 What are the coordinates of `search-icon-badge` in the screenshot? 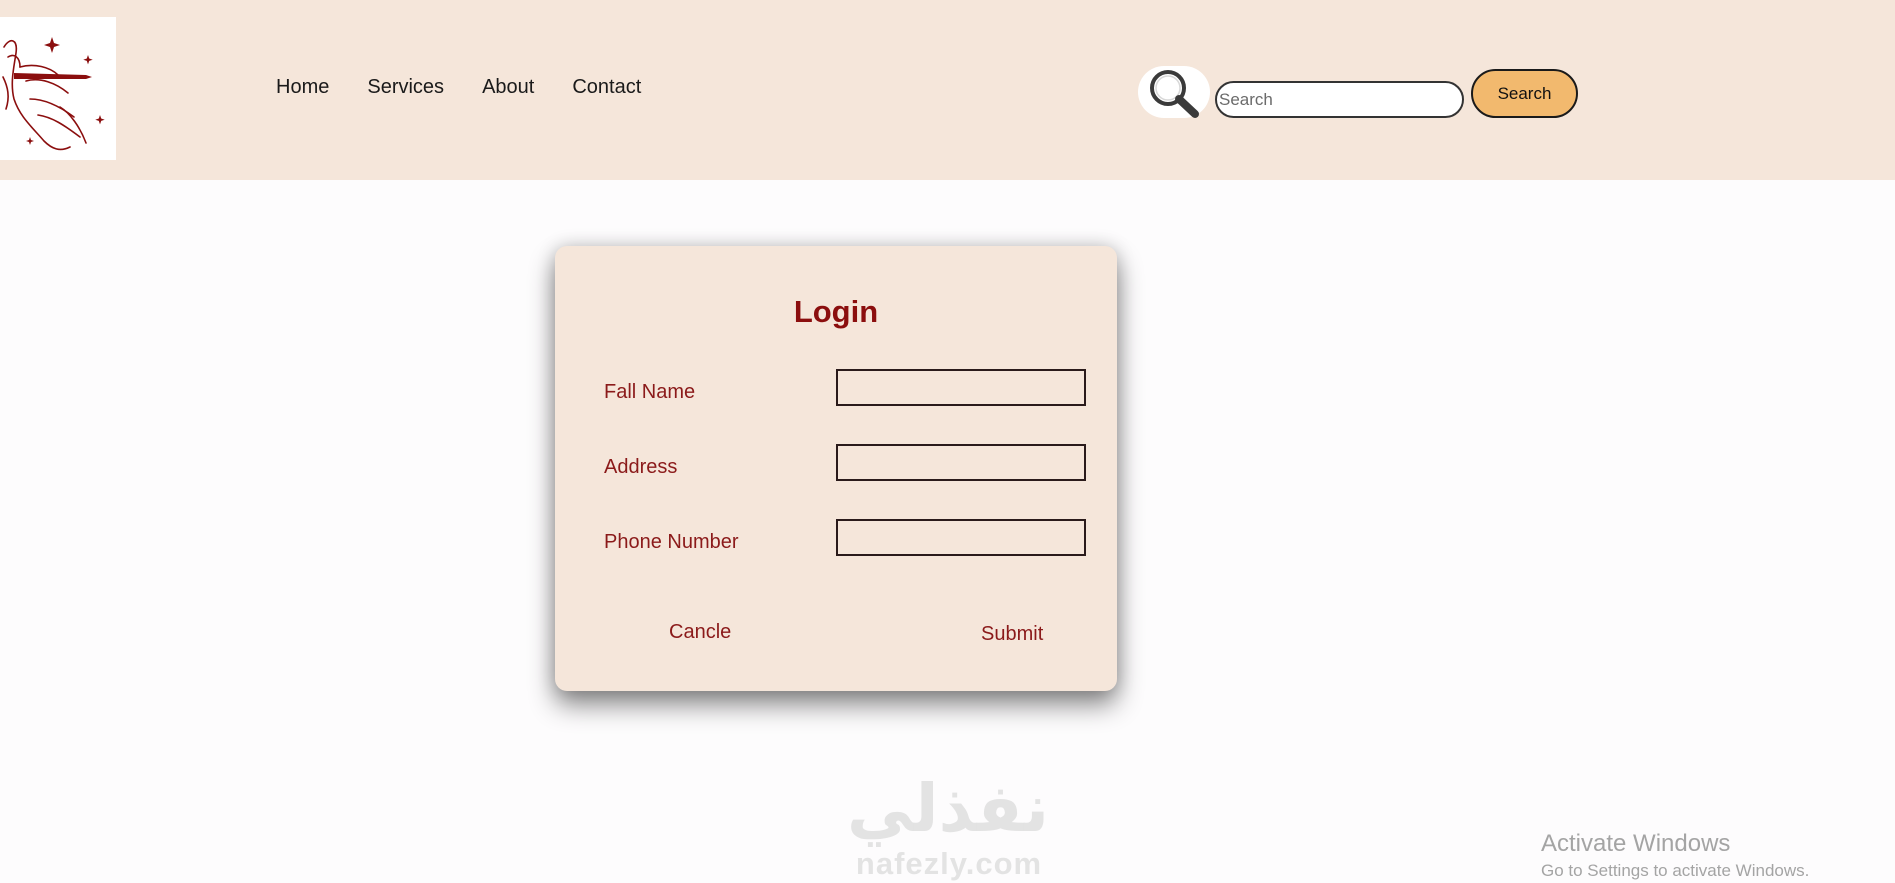 It's located at (1174, 92).